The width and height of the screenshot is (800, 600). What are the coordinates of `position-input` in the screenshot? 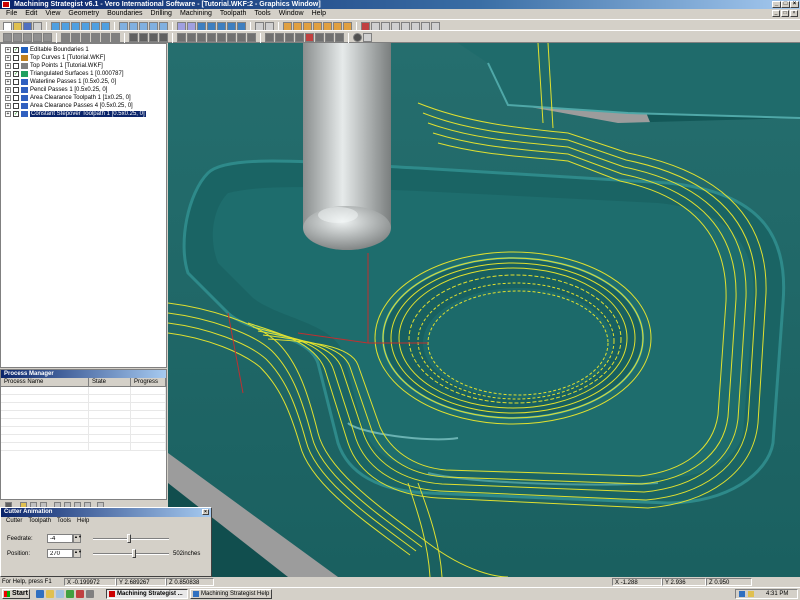 It's located at (60, 553).